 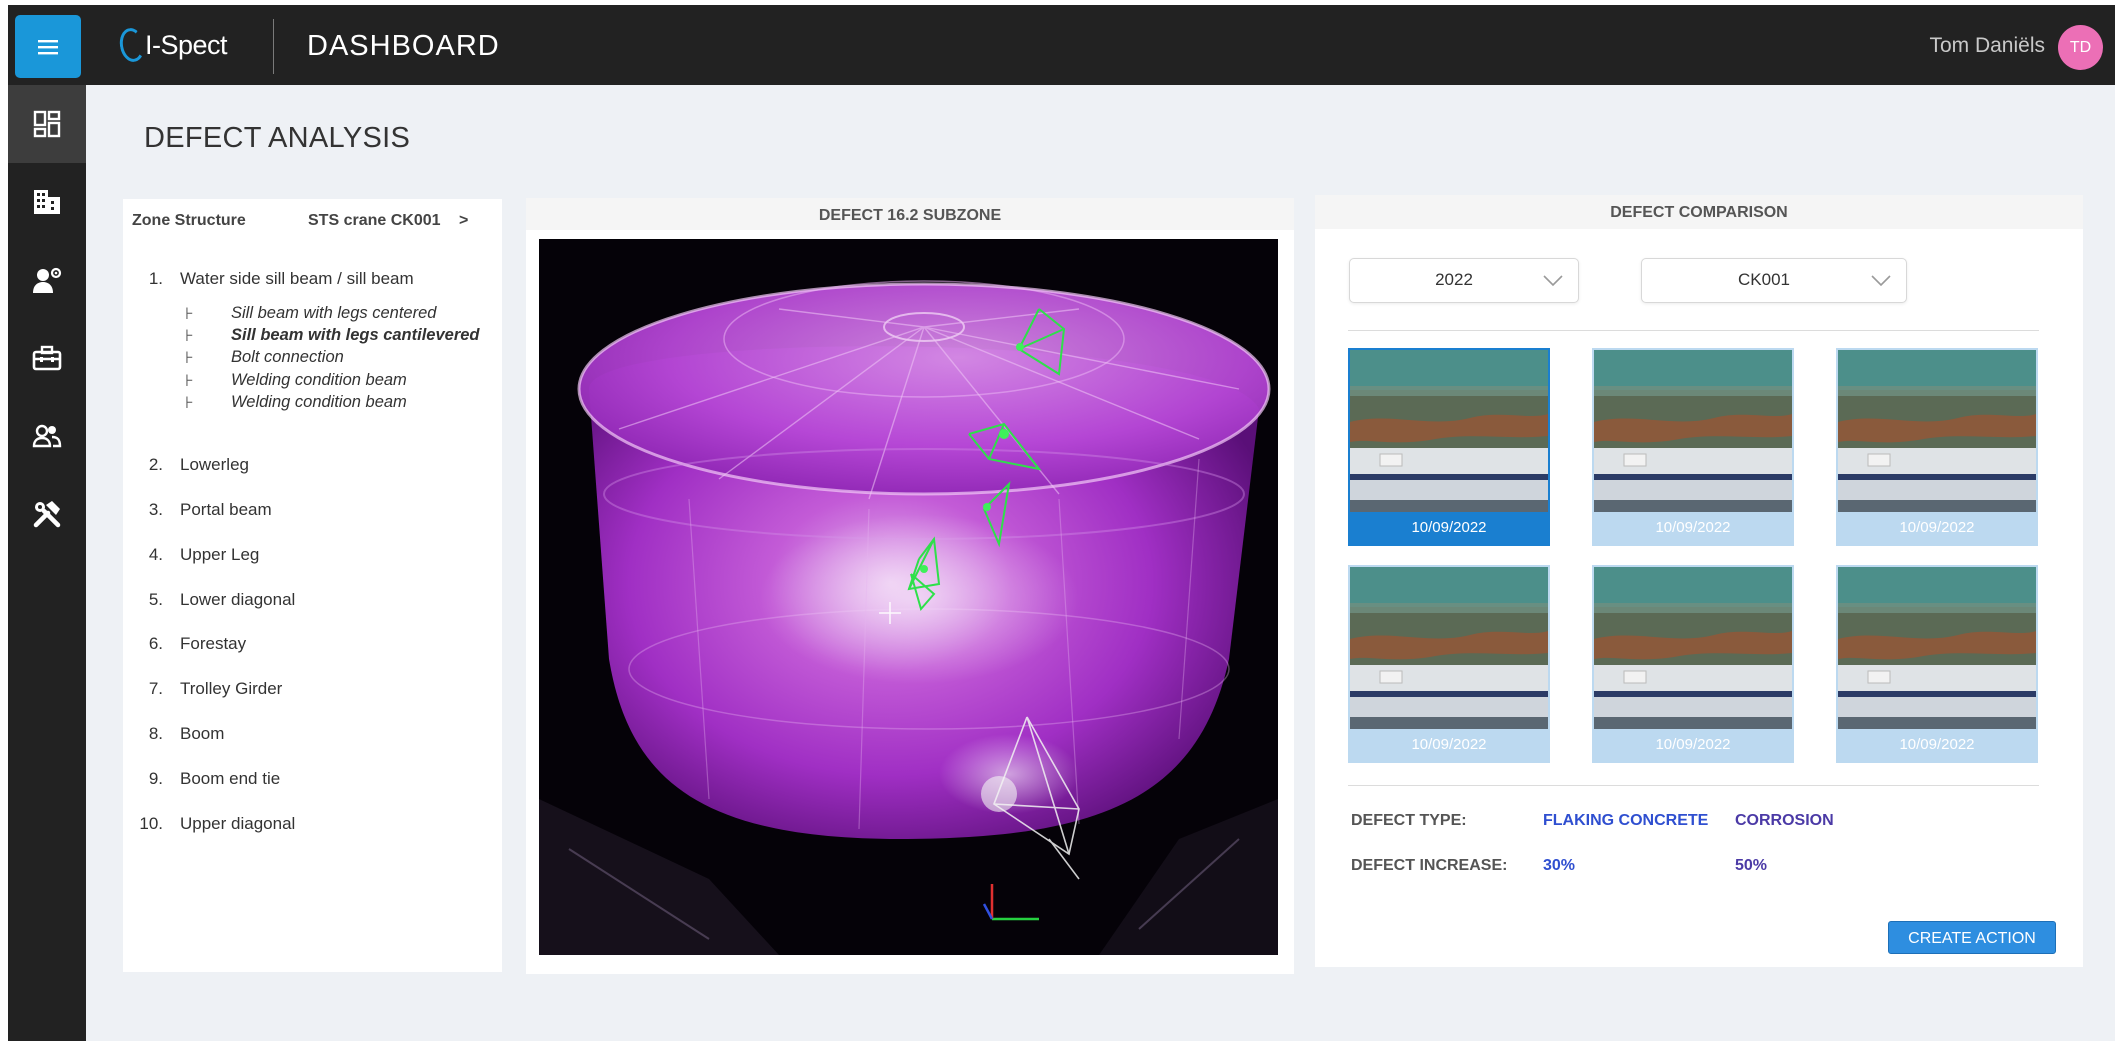 I want to click on logo-text: I-Spect, so click(x=186, y=44).